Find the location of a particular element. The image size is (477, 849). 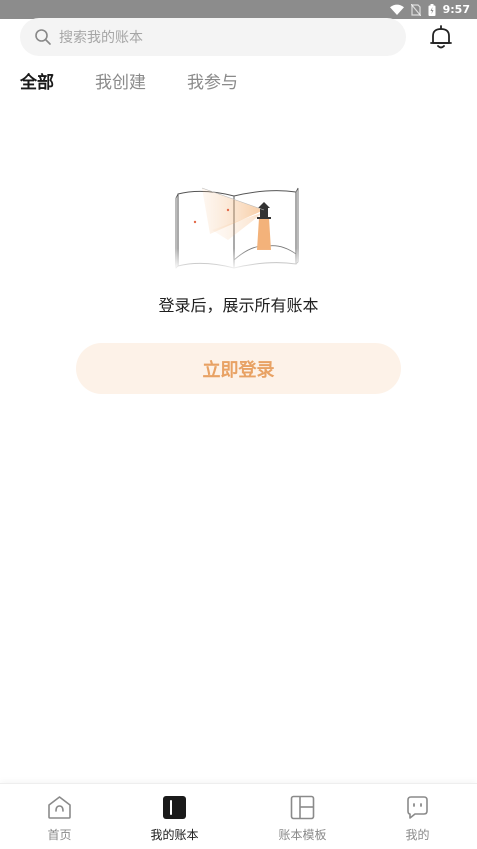

tab-all-label: 全部 is located at coordinates (37, 83).